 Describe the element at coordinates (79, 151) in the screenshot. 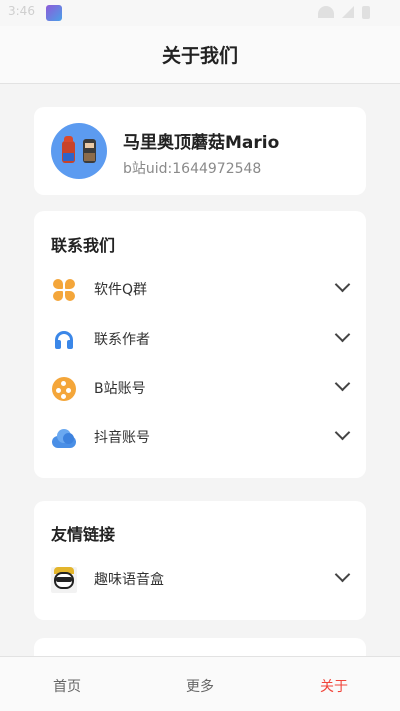

I see `avatar` at that location.